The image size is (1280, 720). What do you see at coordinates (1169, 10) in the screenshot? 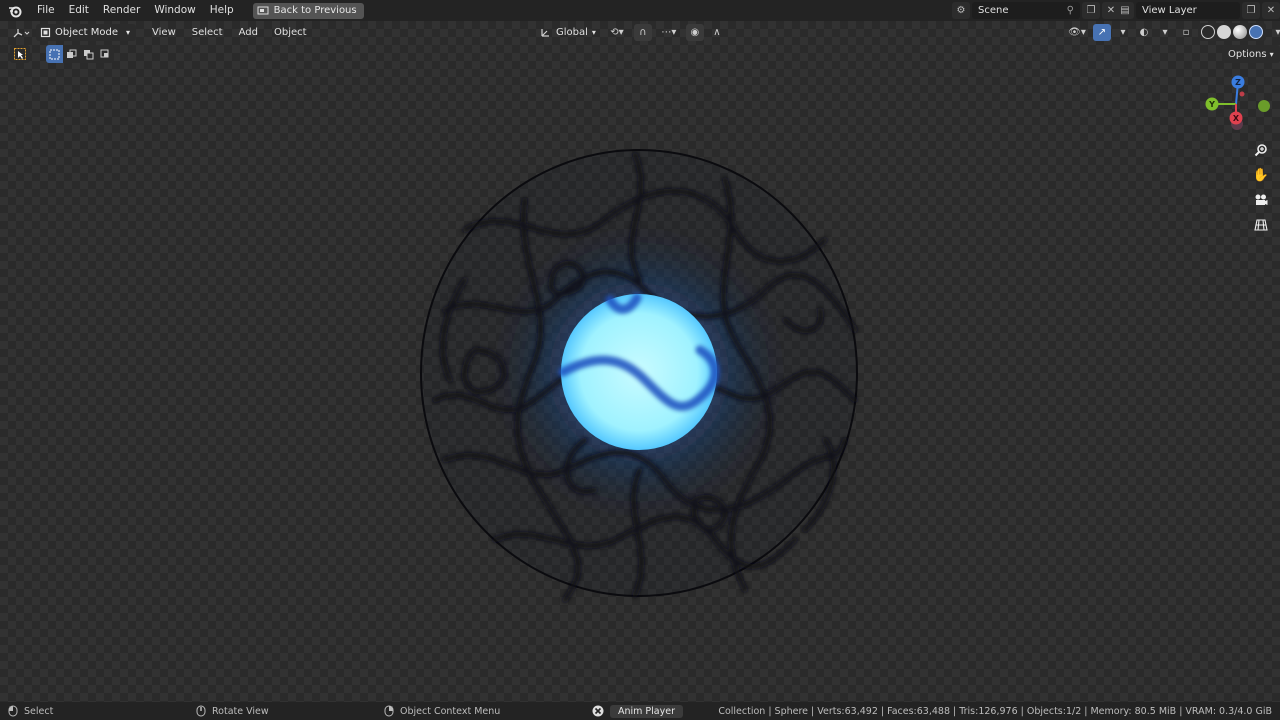
I see `view-layer-name: View Layer` at bounding box center [1169, 10].